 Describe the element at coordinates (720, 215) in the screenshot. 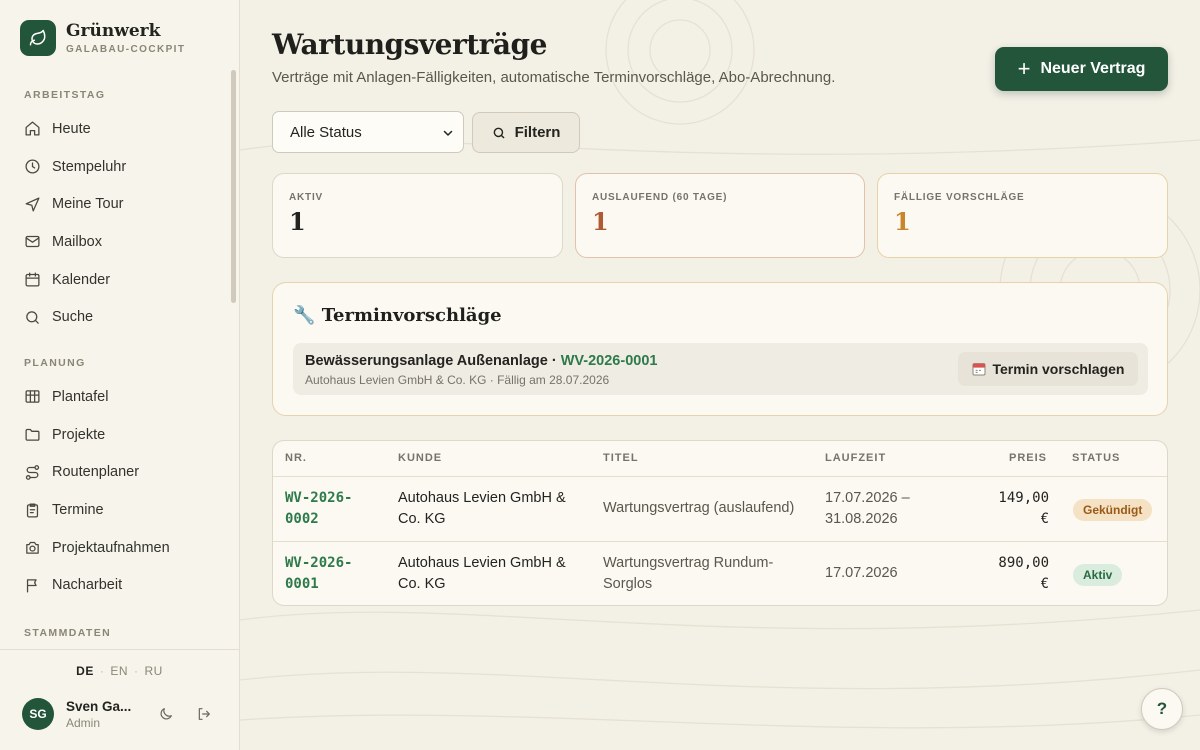

I see `stat-card-auslaufend: AUSLAUFEND (60 TAGE) 1` at that location.